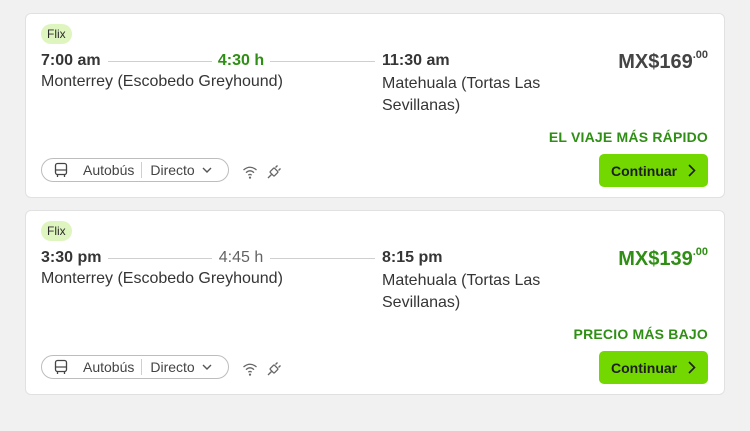  Describe the element at coordinates (71, 60) in the screenshot. I see `departure-time: 7:00 am` at that location.